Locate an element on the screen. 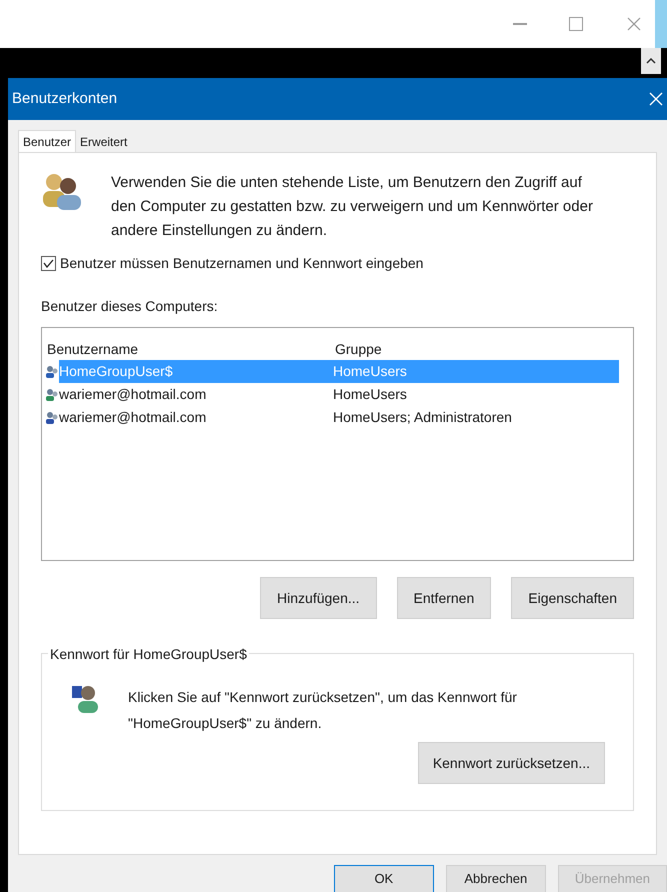  column-header: Gruppe is located at coordinates (358, 349).